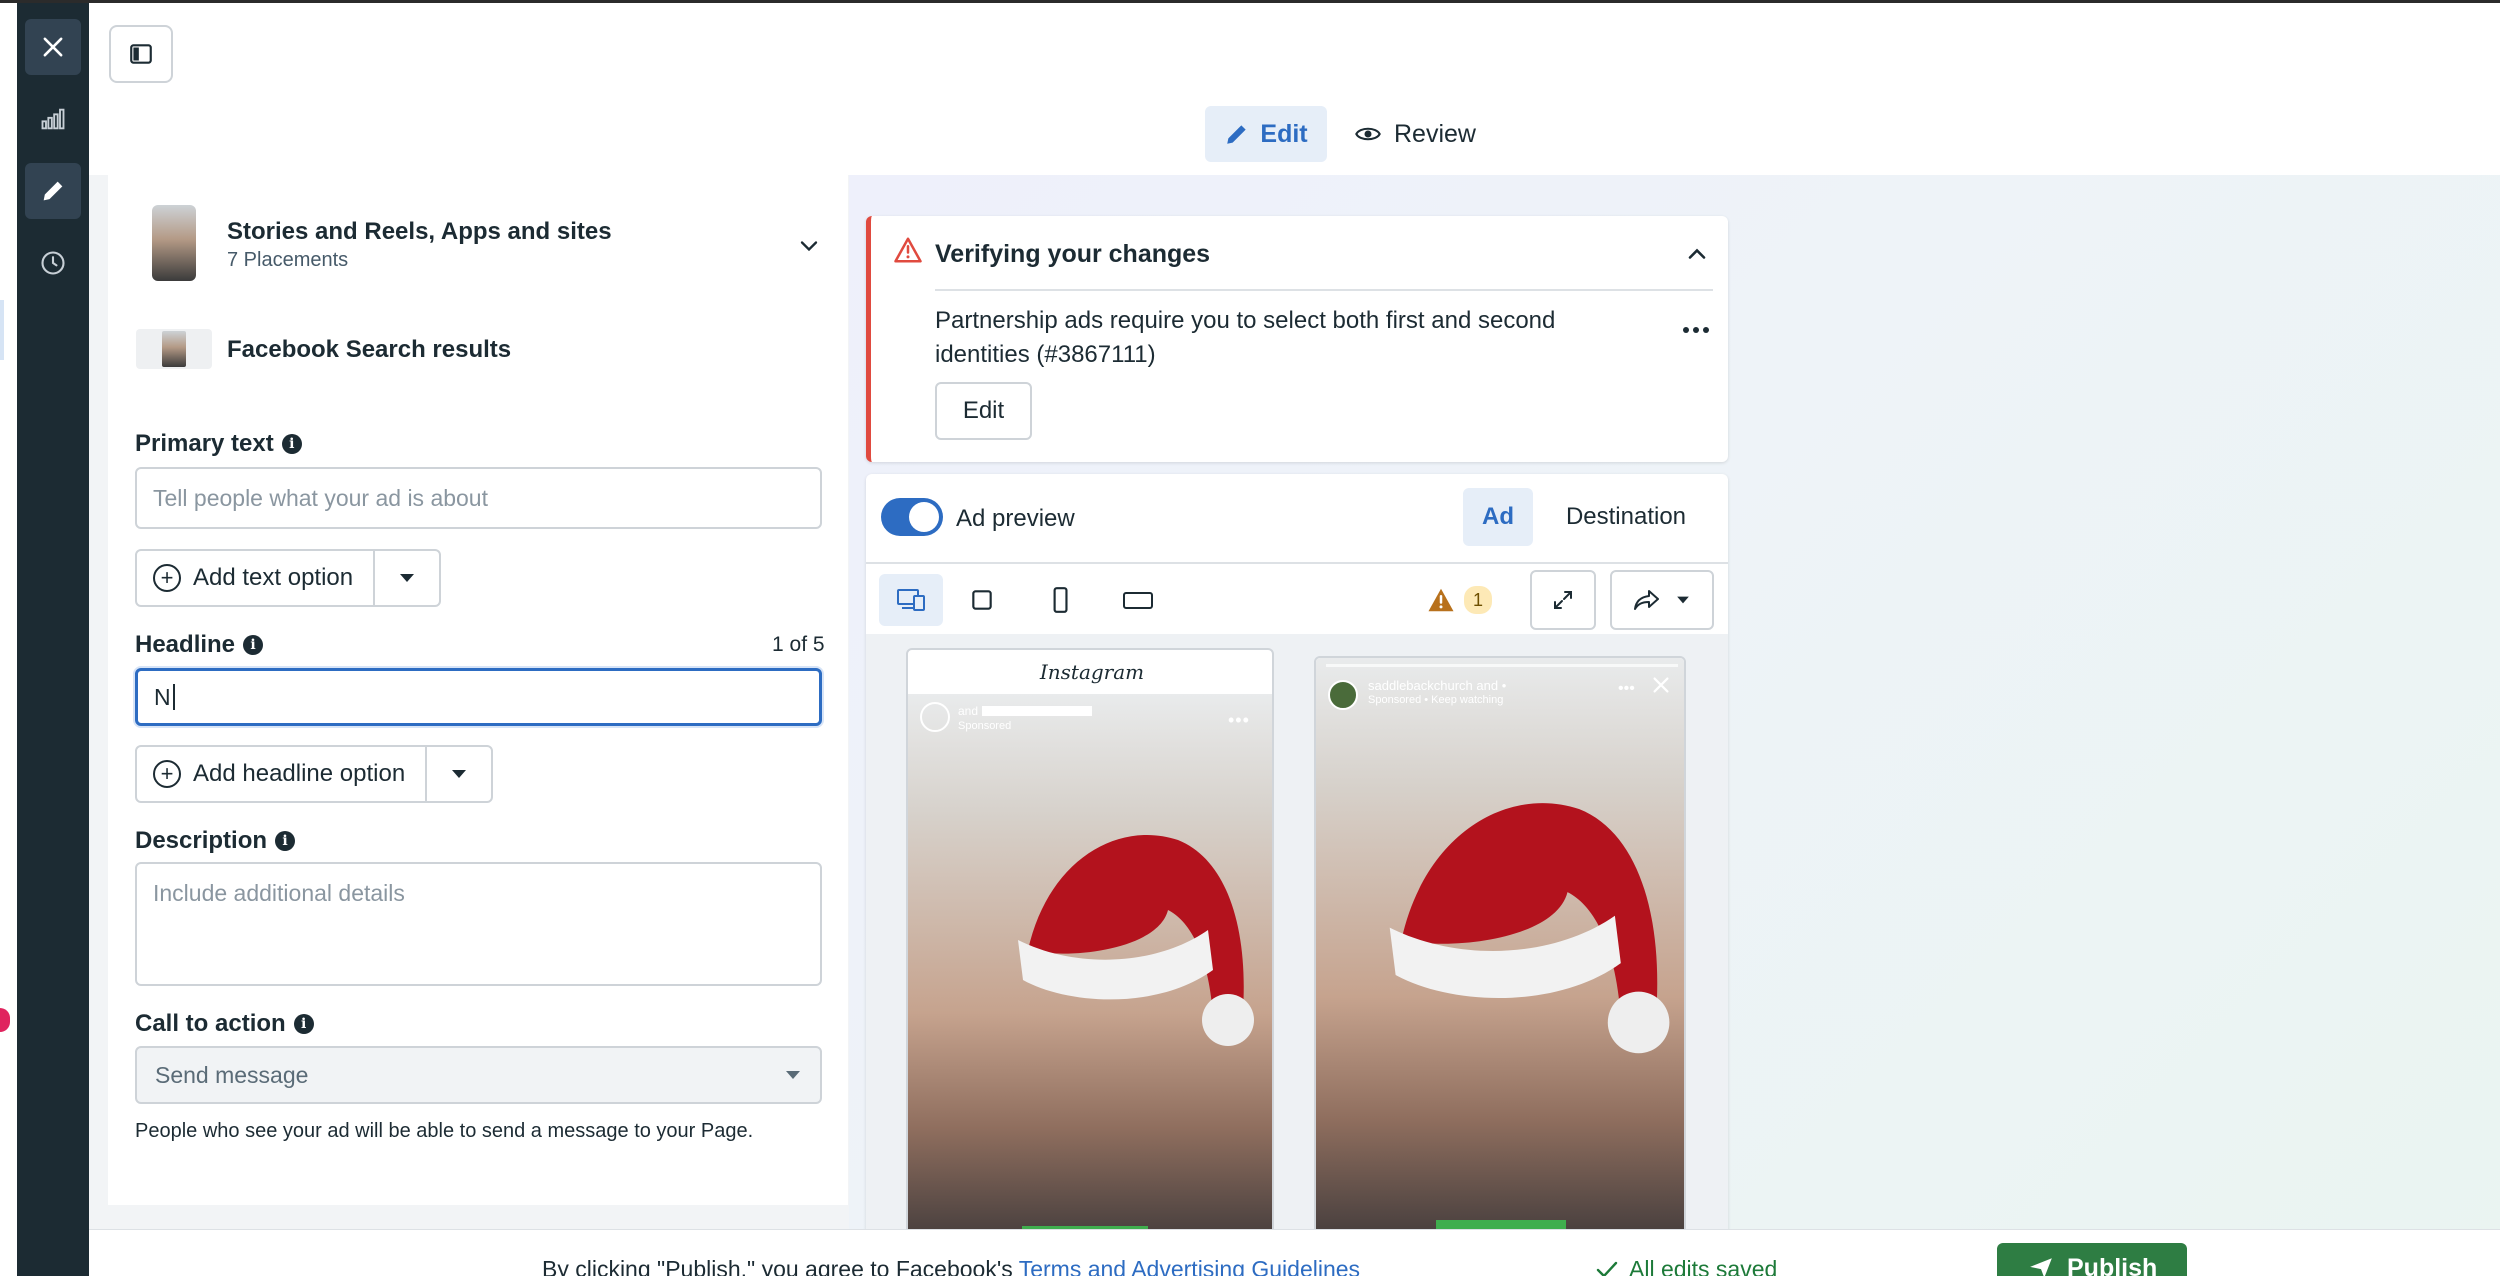 This screenshot has height=1276, width=2500. What do you see at coordinates (1626, 517) in the screenshot?
I see `tab-destination: Destination` at bounding box center [1626, 517].